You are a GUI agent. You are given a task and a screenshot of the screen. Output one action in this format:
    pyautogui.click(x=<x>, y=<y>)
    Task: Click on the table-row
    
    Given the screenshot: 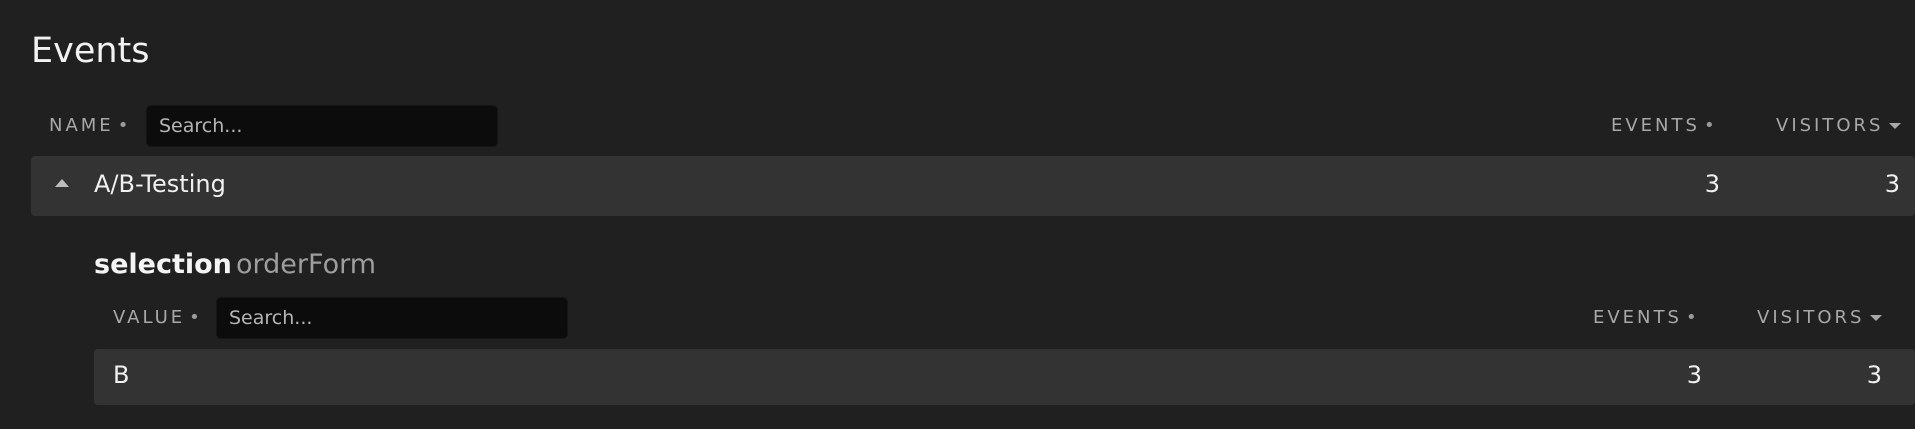 What is the action you would take?
    pyautogui.click(x=973, y=186)
    